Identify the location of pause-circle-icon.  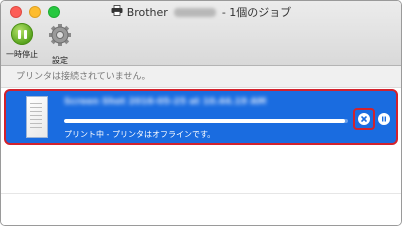
(384, 119).